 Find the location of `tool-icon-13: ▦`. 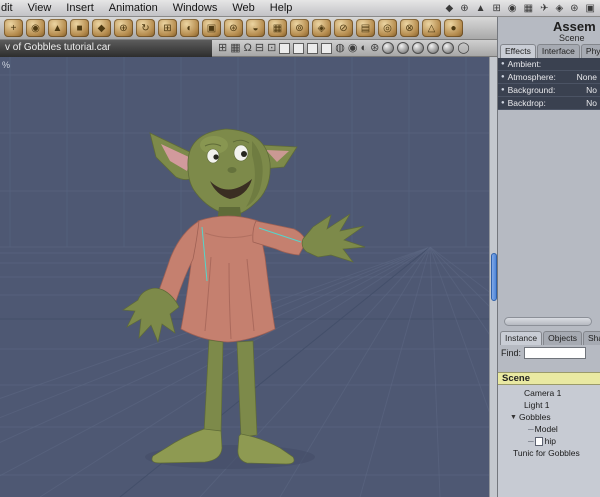

tool-icon-13: ▦ is located at coordinates (277, 28).